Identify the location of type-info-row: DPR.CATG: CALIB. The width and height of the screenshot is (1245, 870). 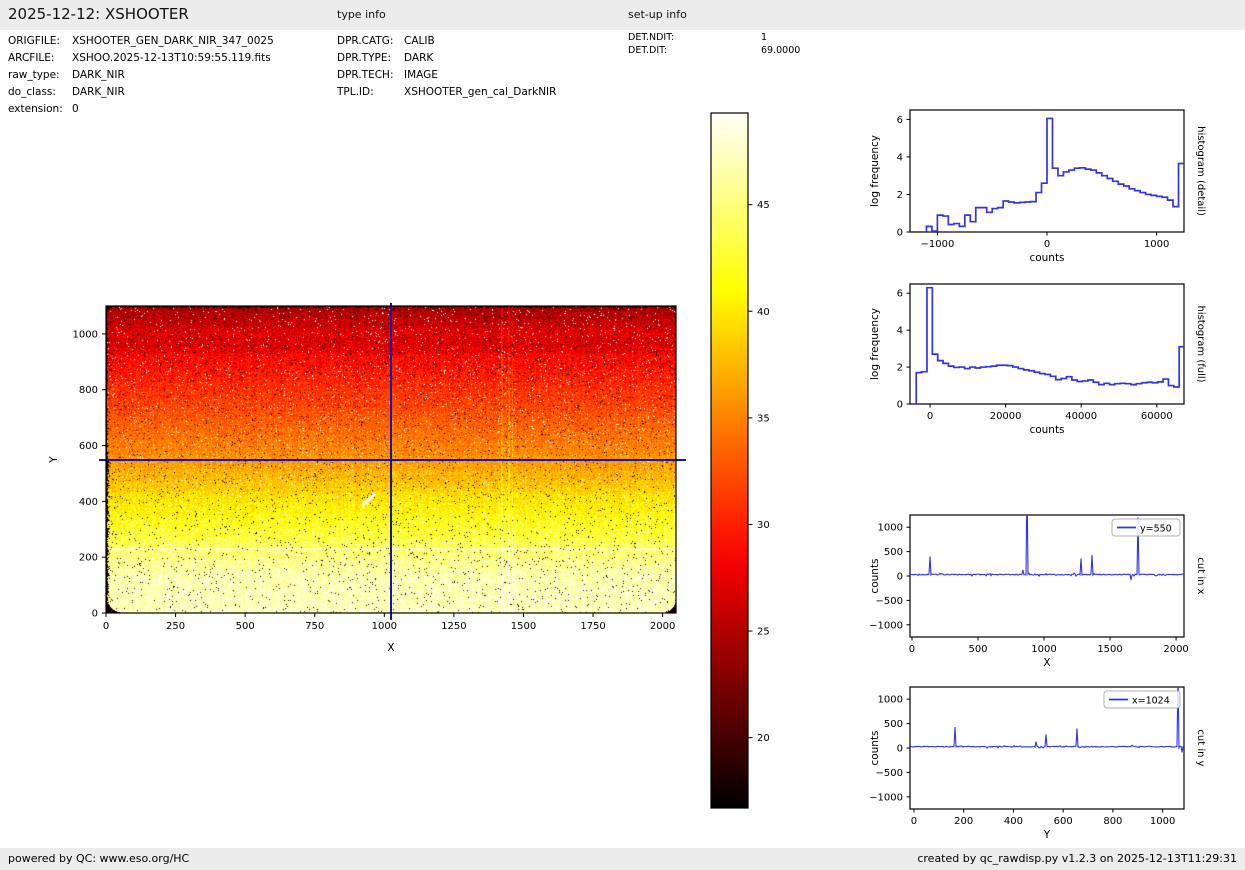
(446, 41).